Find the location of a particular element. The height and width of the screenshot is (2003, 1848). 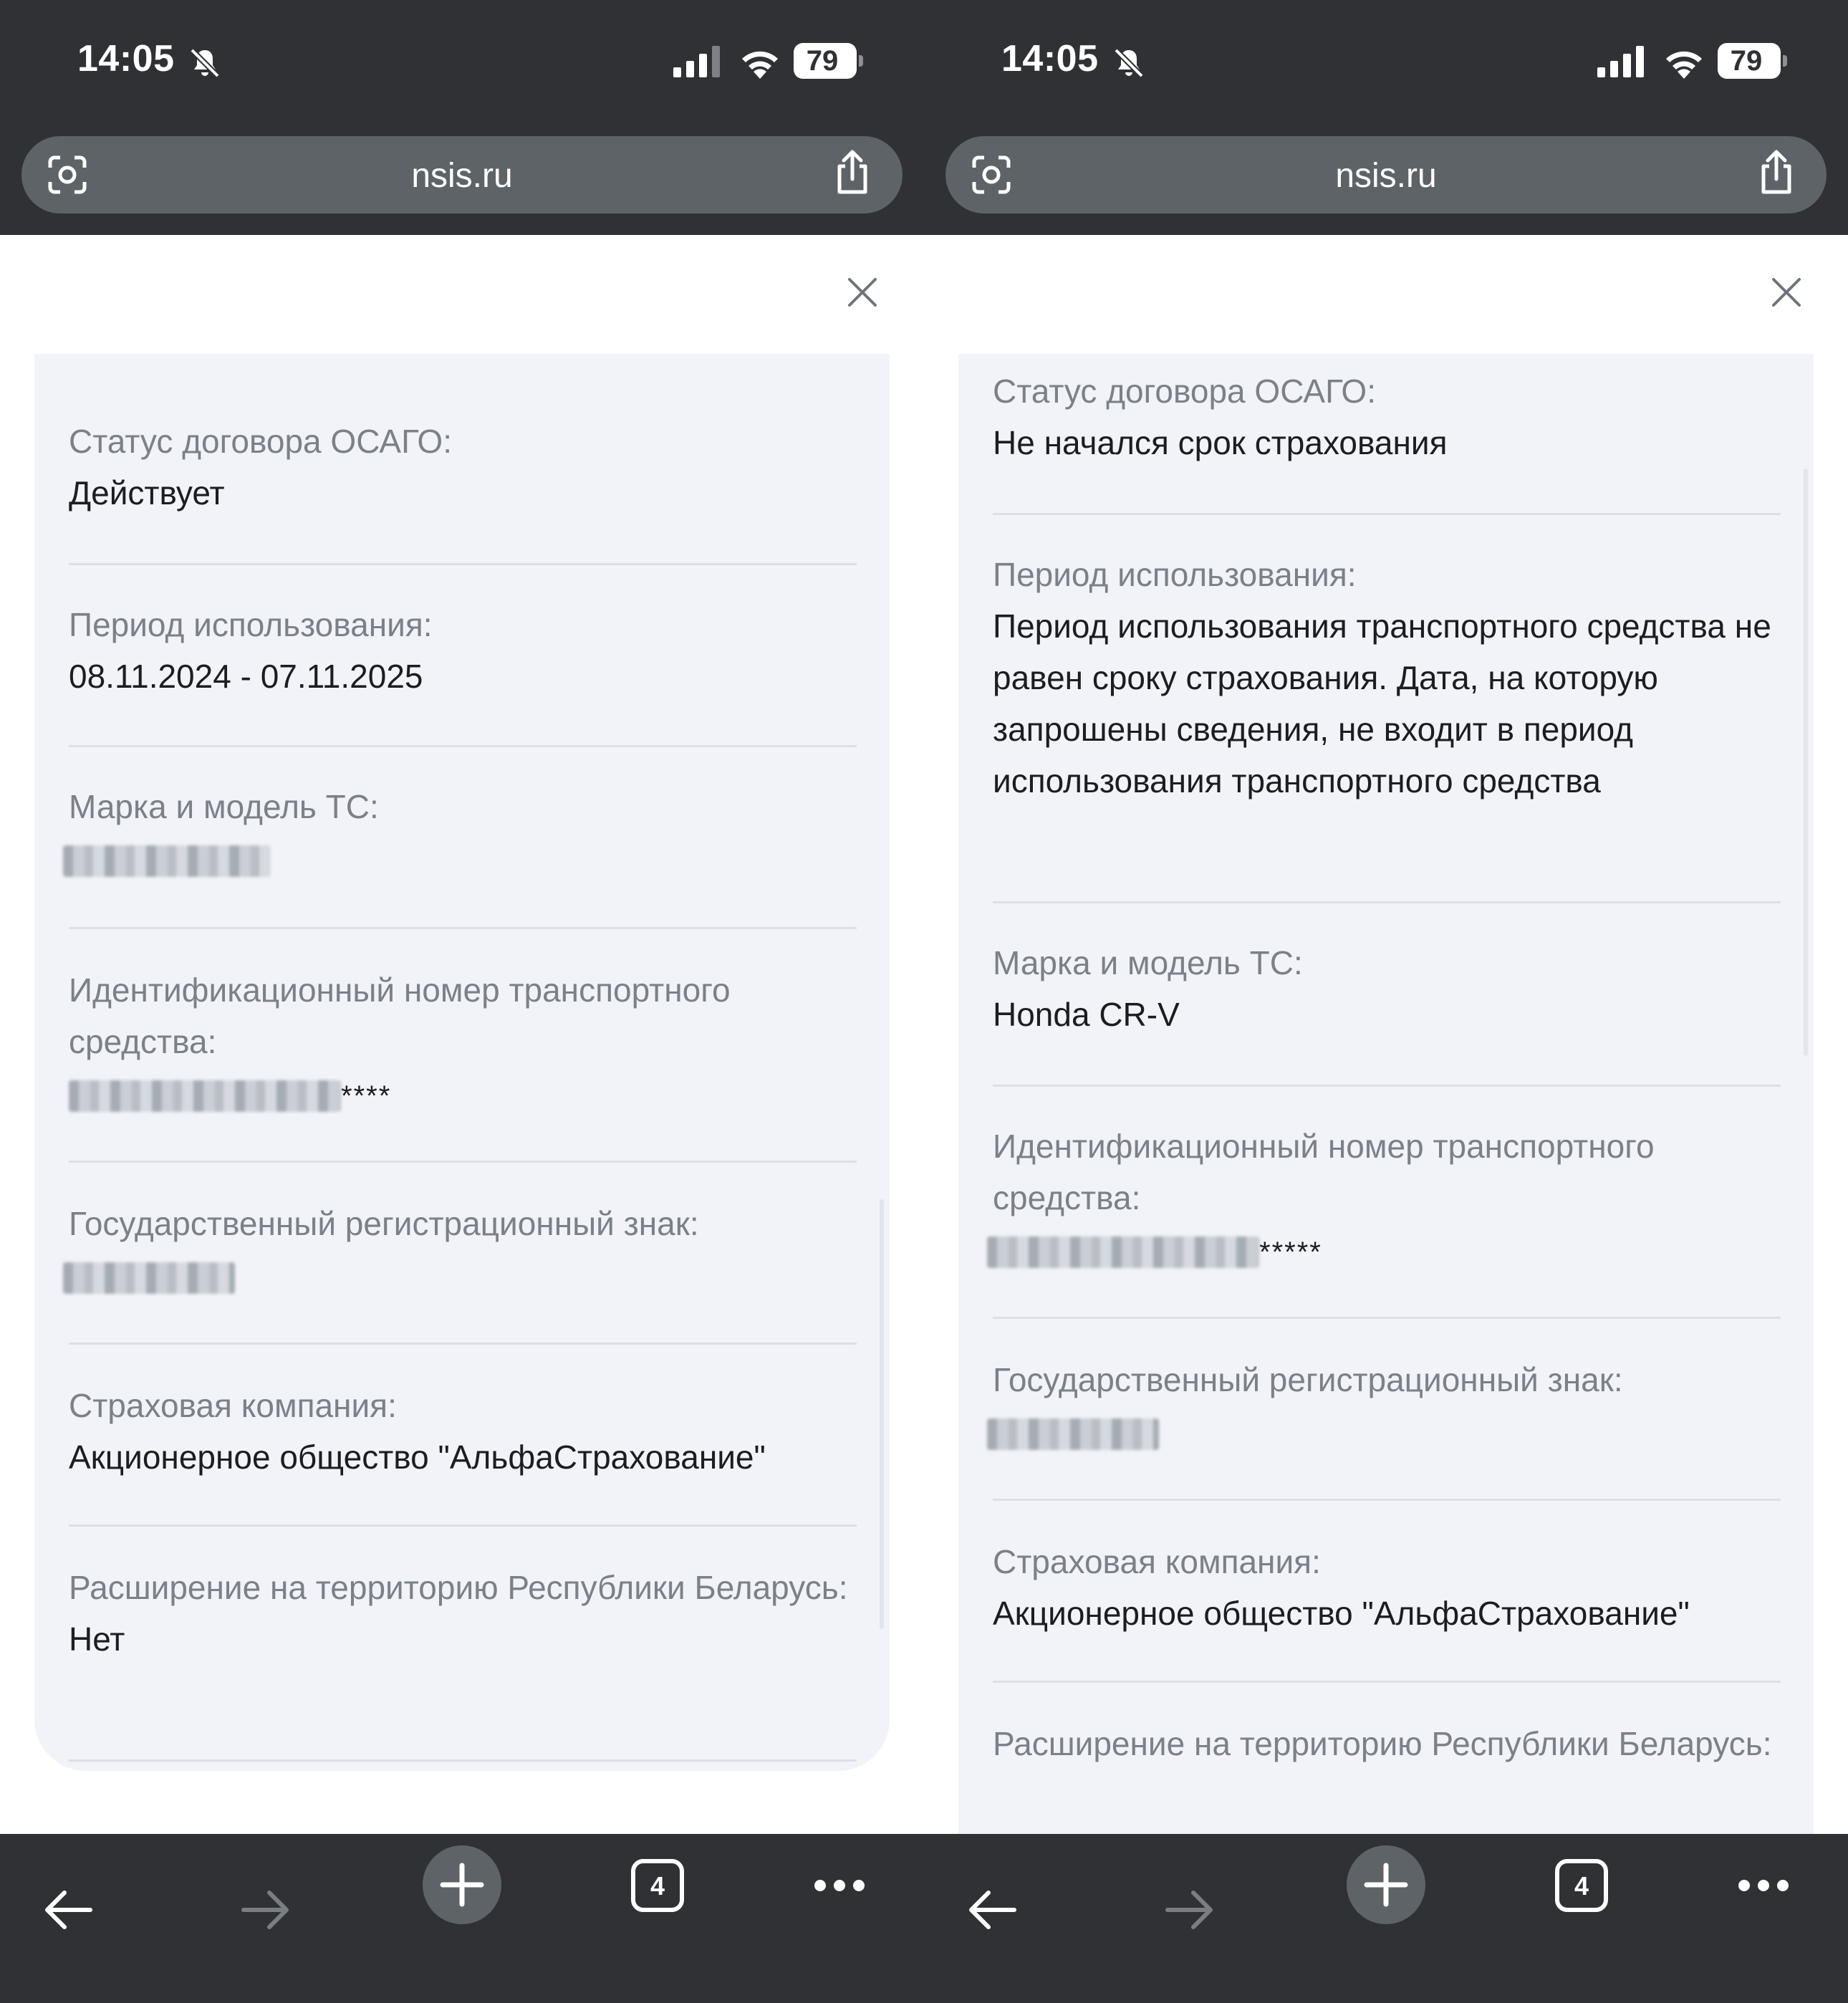

field-value: ***** is located at coordinates (1384, 1251).